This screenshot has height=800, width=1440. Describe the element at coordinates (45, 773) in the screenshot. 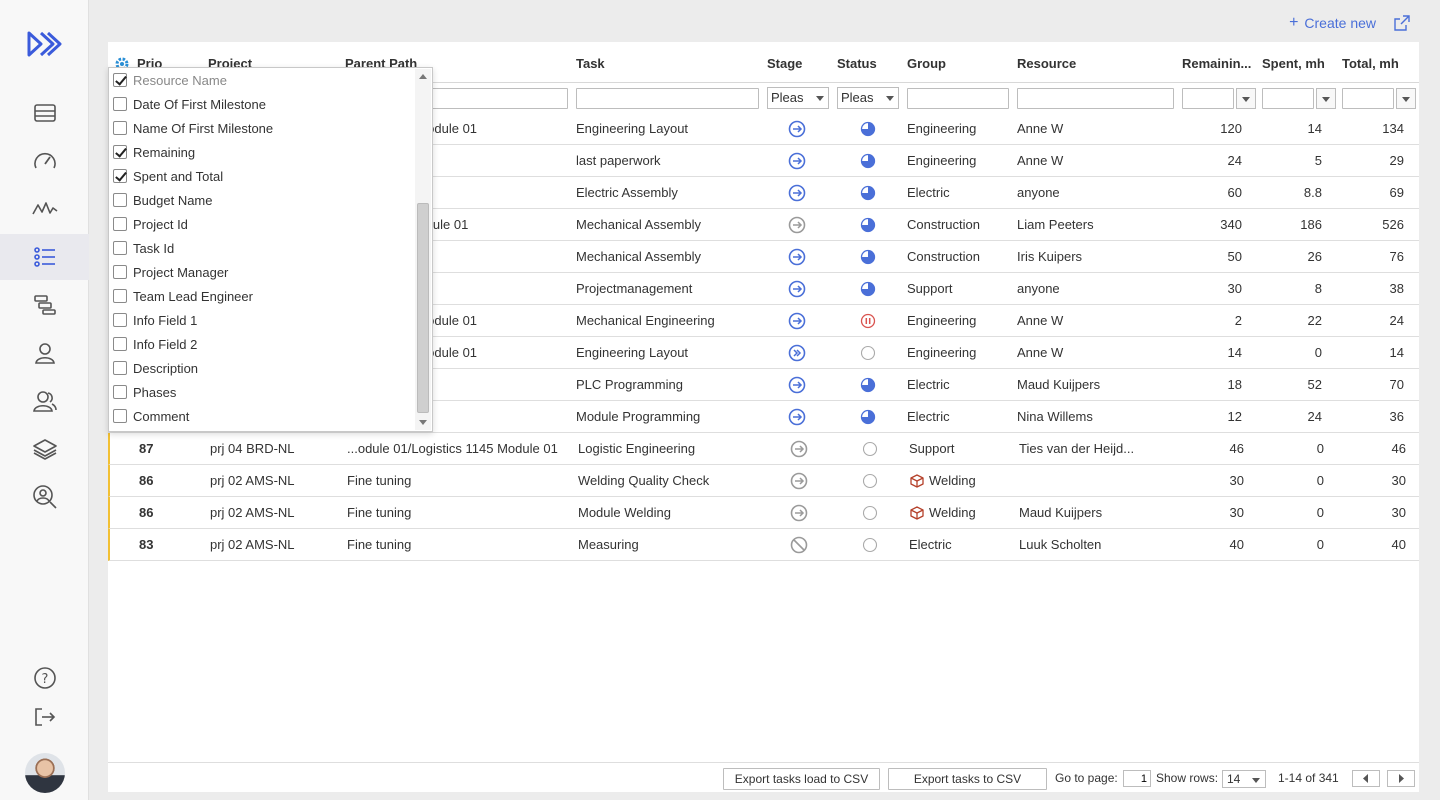

I see `avatar` at that location.